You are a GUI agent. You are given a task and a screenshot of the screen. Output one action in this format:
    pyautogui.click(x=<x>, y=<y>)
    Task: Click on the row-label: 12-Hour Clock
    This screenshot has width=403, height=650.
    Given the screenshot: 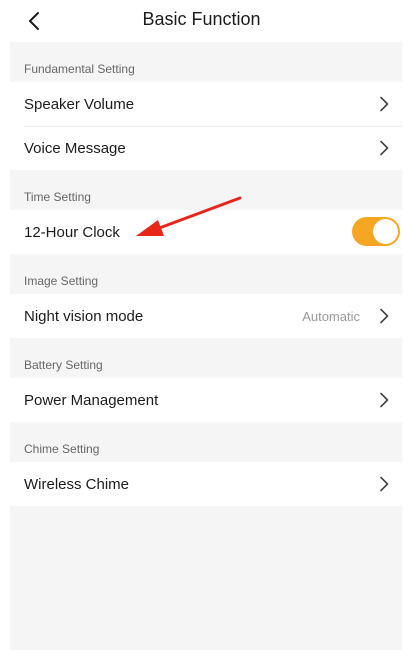 What is the action you would take?
    pyautogui.click(x=72, y=232)
    